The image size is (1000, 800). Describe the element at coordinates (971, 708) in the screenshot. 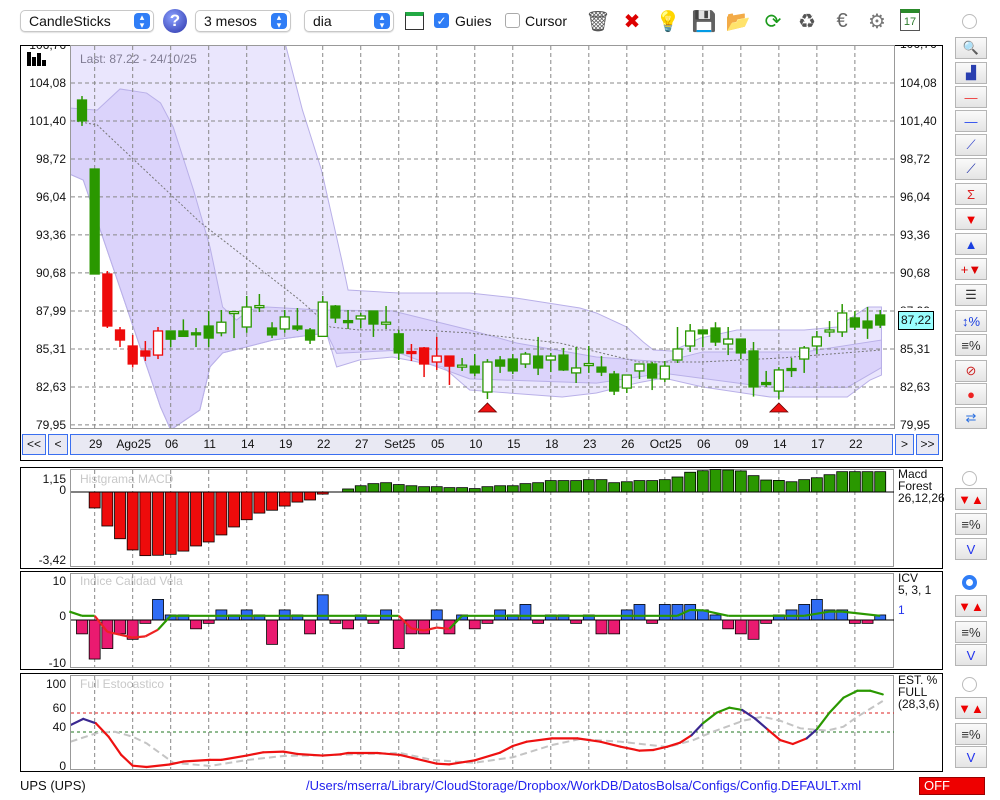

I see `stochastic-signals-button: ▼▲` at that location.